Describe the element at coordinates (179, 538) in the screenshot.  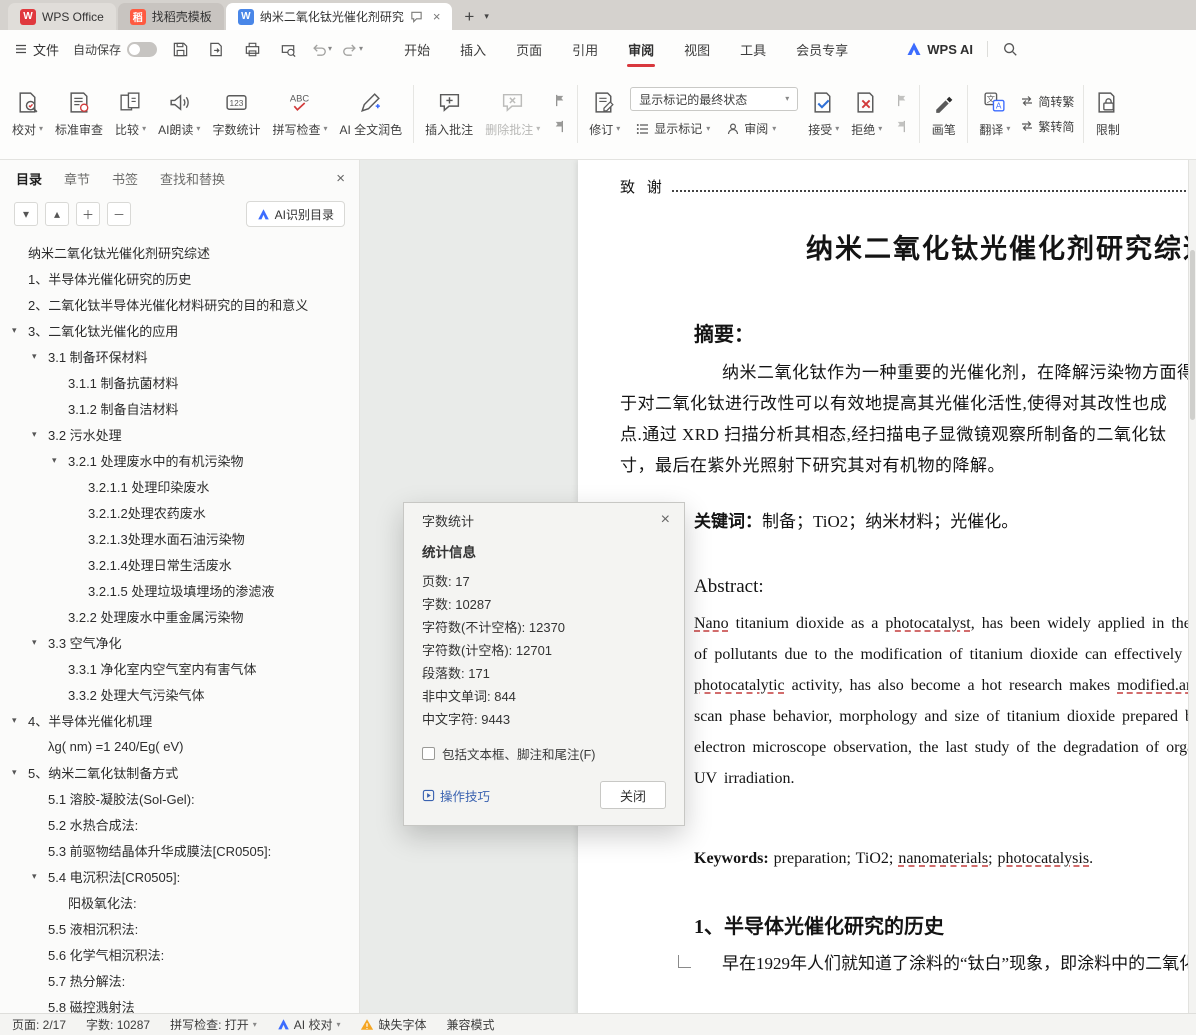
I see `toc-item: 3.2.1.3处理水面石油污染物` at that location.